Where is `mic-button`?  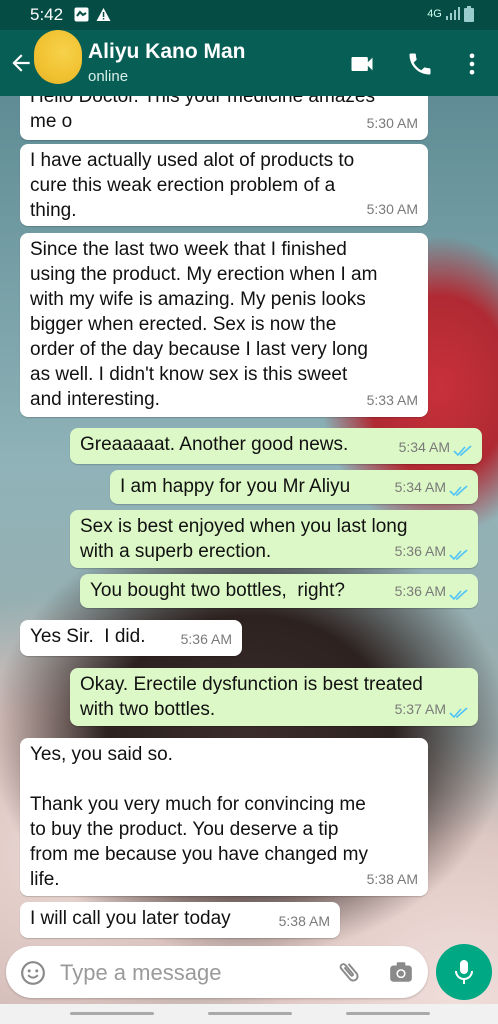
mic-button is located at coordinates (464, 972).